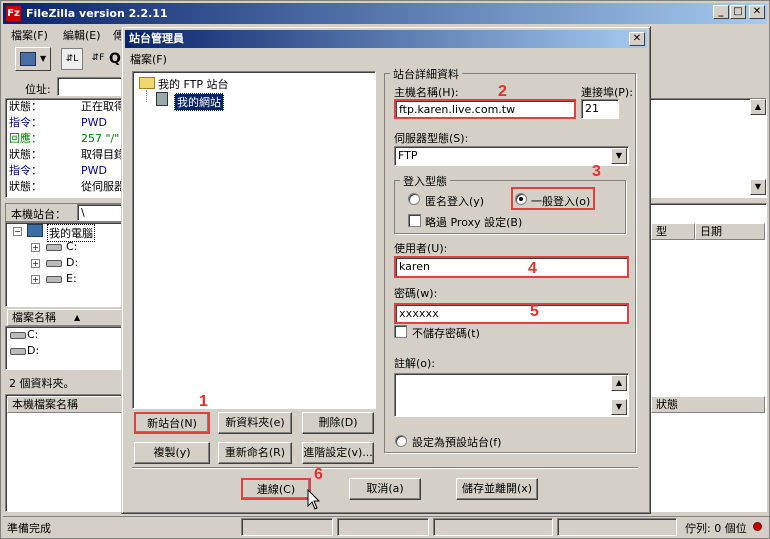  Describe the element at coordinates (255, 453) in the screenshot. I see `rename-button: 重新命名(R)` at that location.